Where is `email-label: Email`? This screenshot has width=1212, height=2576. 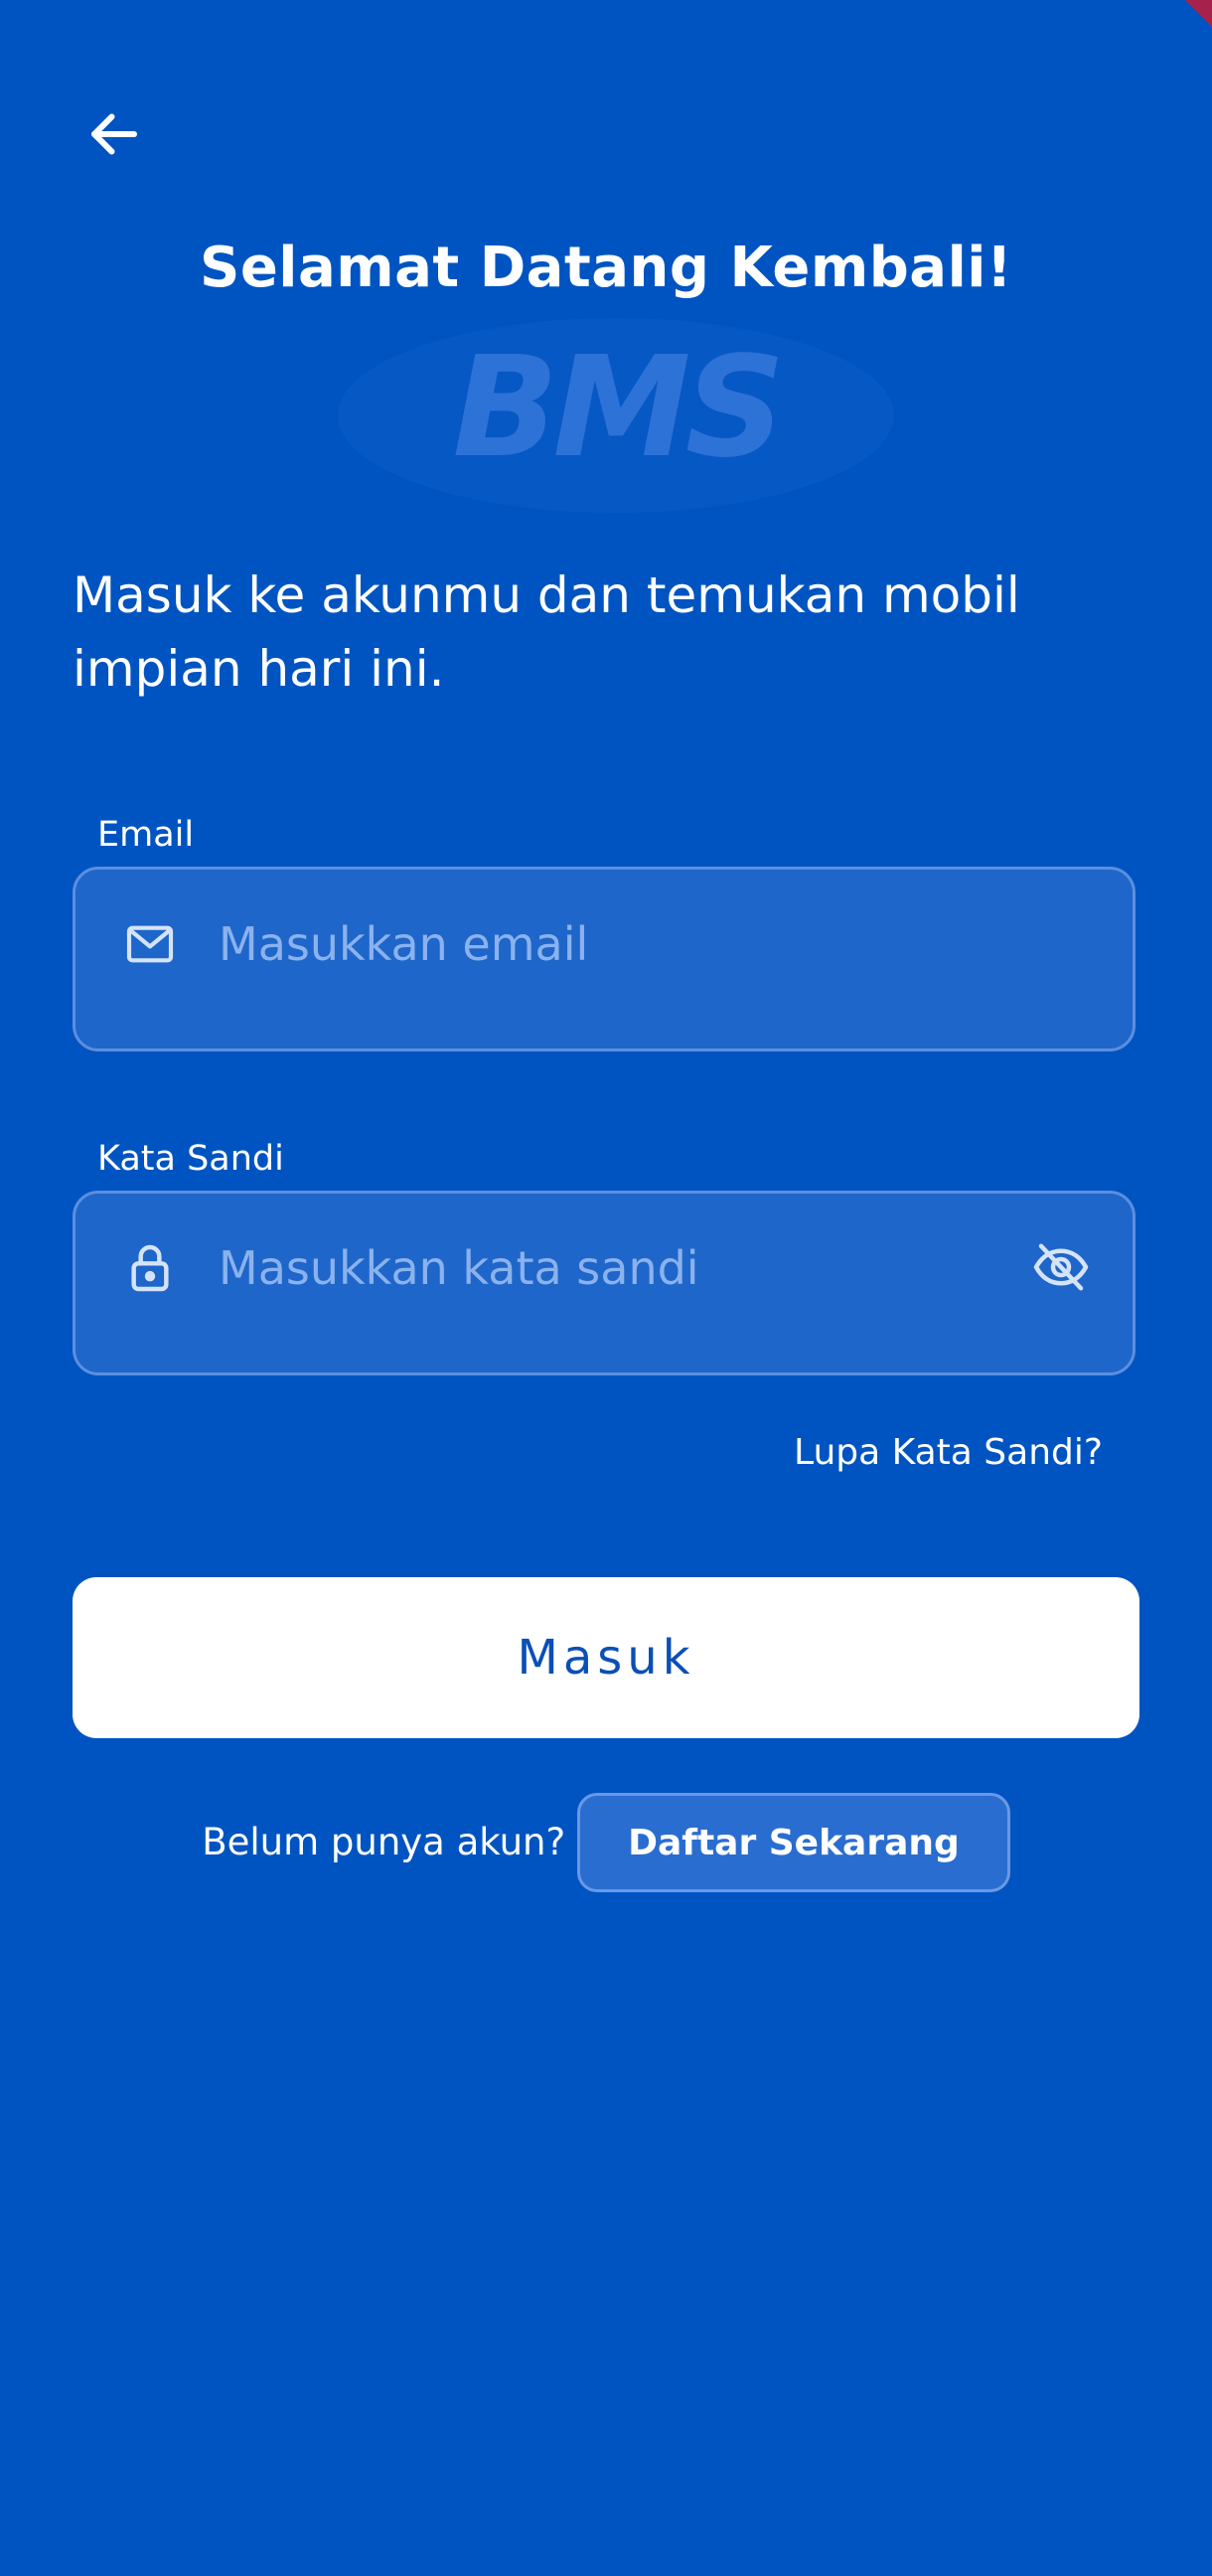 email-label: Email is located at coordinates (146, 835).